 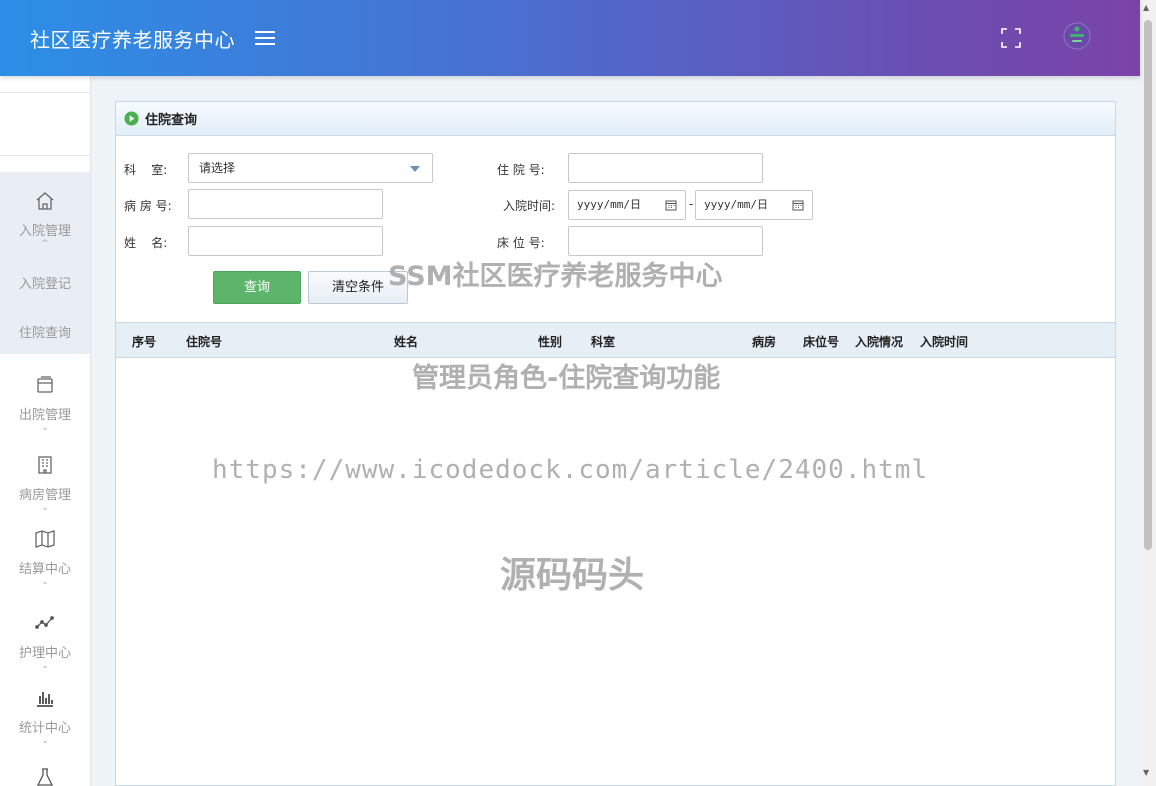 I want to click on window-icon, so click(x=45, y=384).